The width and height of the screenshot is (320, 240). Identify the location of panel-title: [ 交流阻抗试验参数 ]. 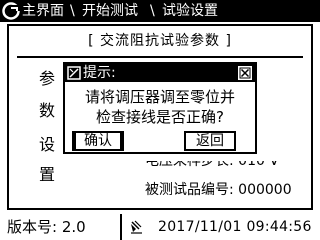
(160, 41).